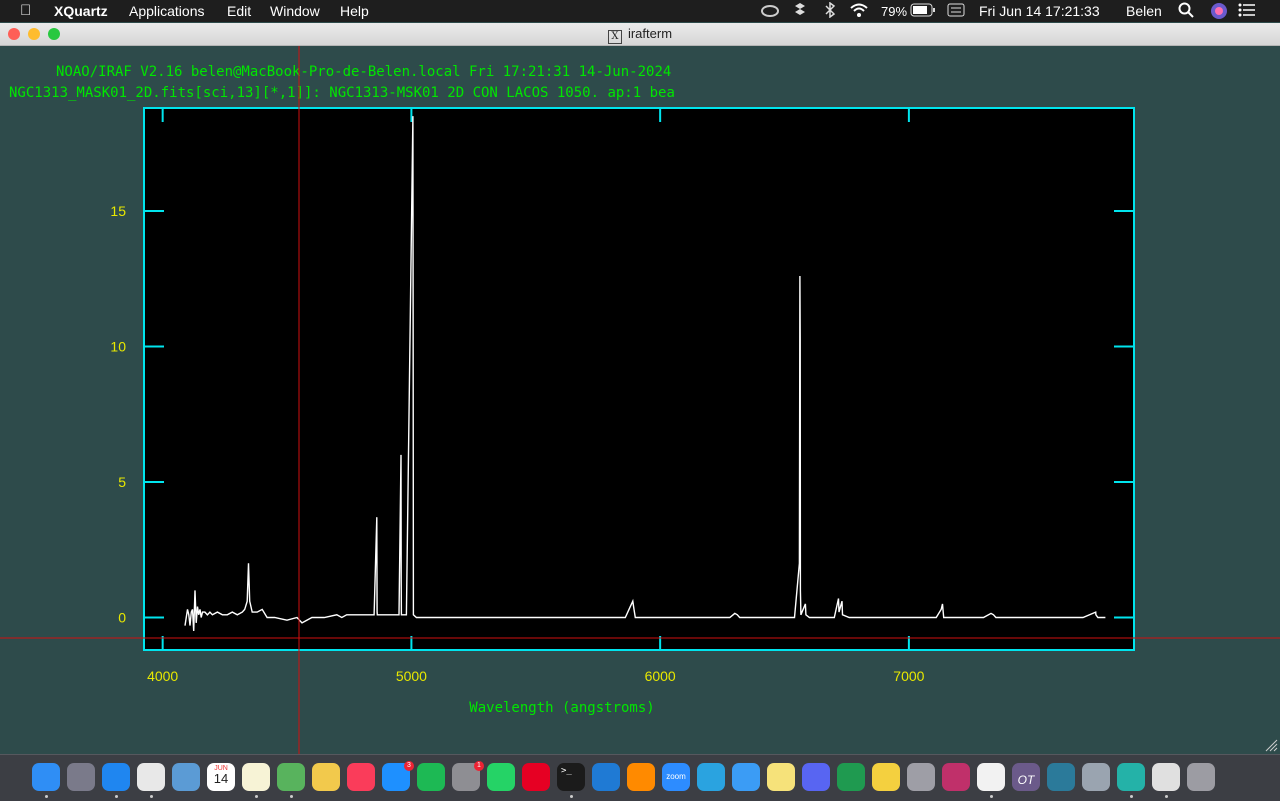 This screenshot has height=801, width=1280. Describe the element at coordinates (1186, 11) in the screenshot. I see `spotlight-search-icon` at that location.